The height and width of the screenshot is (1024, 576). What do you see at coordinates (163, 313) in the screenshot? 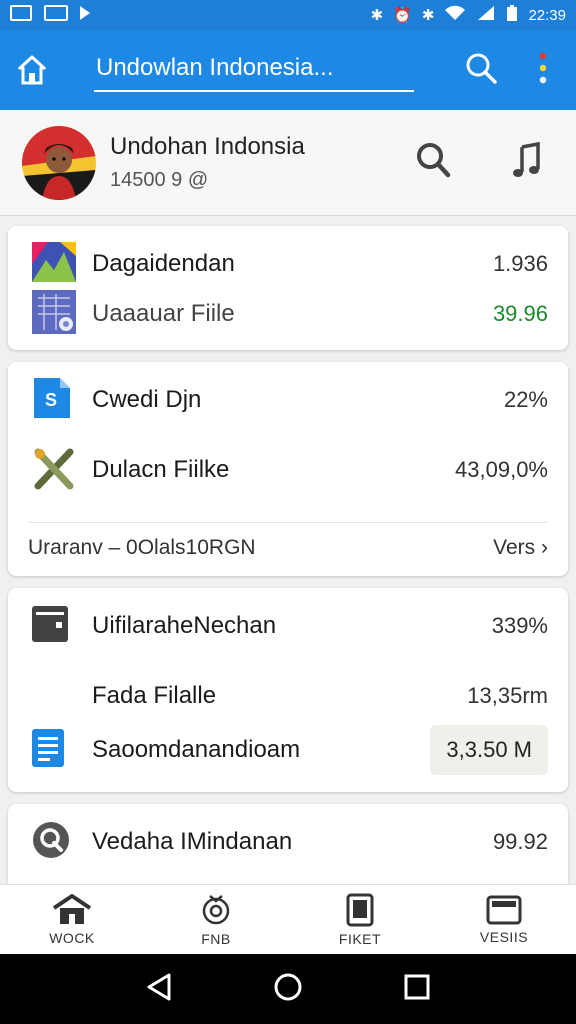
I see `list-item-label: Uaaauar Fiile` at bounding box center [163, 313].